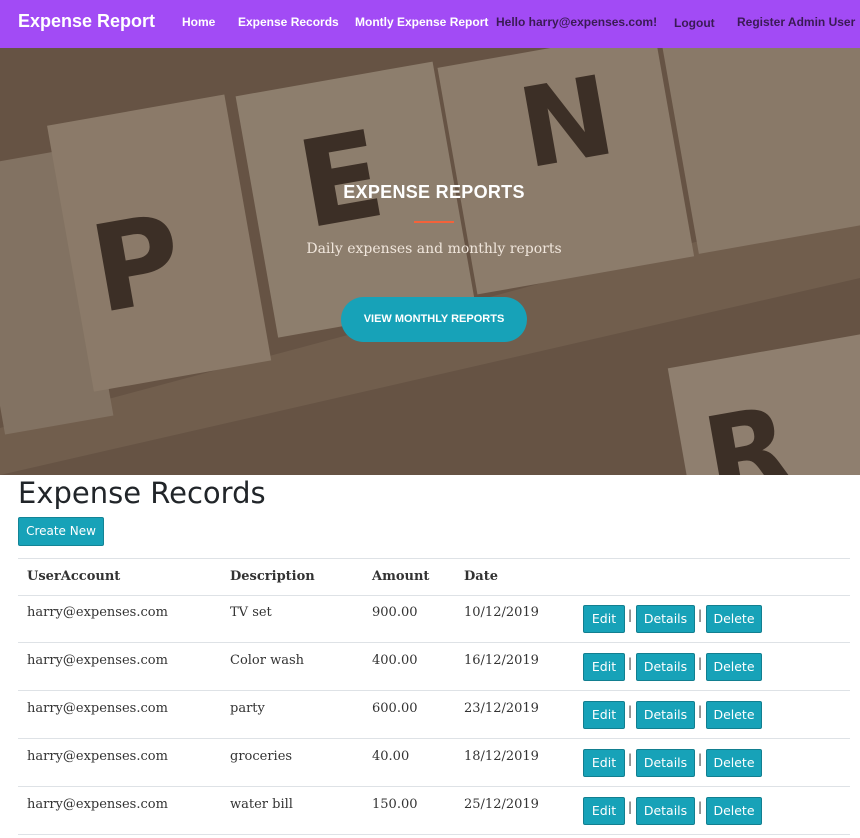  Describe the element at coordinates (198, 22) in the screenshot. I see `nav-home-link: Home` at that location.